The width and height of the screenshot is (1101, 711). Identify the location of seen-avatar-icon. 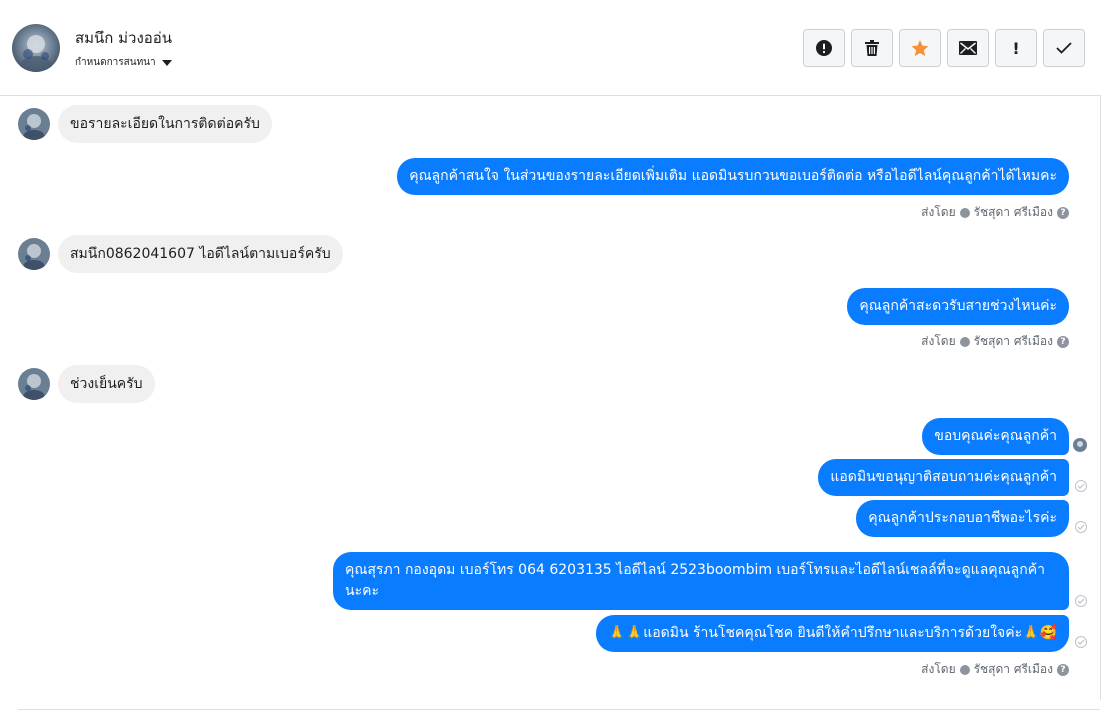
(1080, 445).